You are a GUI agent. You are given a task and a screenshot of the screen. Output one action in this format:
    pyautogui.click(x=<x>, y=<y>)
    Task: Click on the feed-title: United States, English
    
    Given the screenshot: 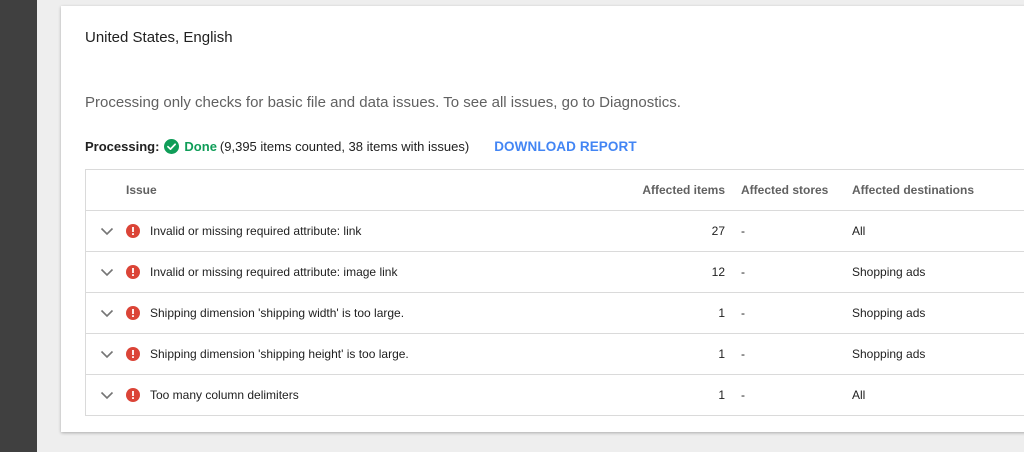 What is the action you would take?
    pyautogui.click(x=159, y=37)
    